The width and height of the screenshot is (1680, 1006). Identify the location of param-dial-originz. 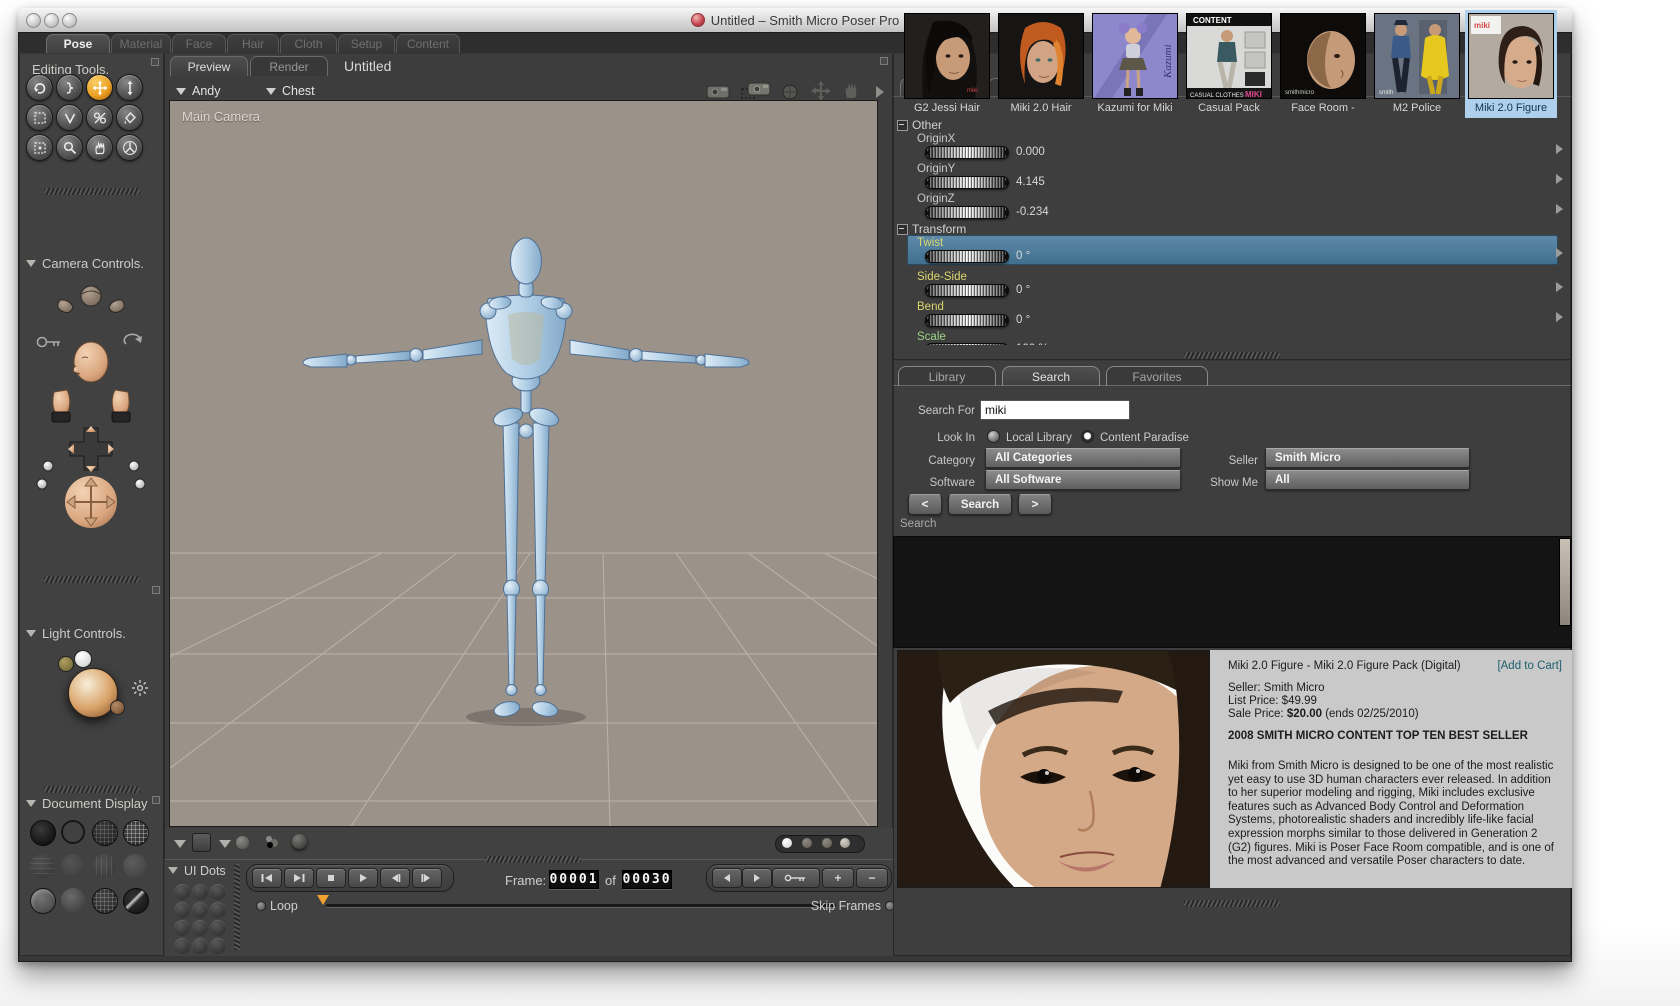
(967, 212).